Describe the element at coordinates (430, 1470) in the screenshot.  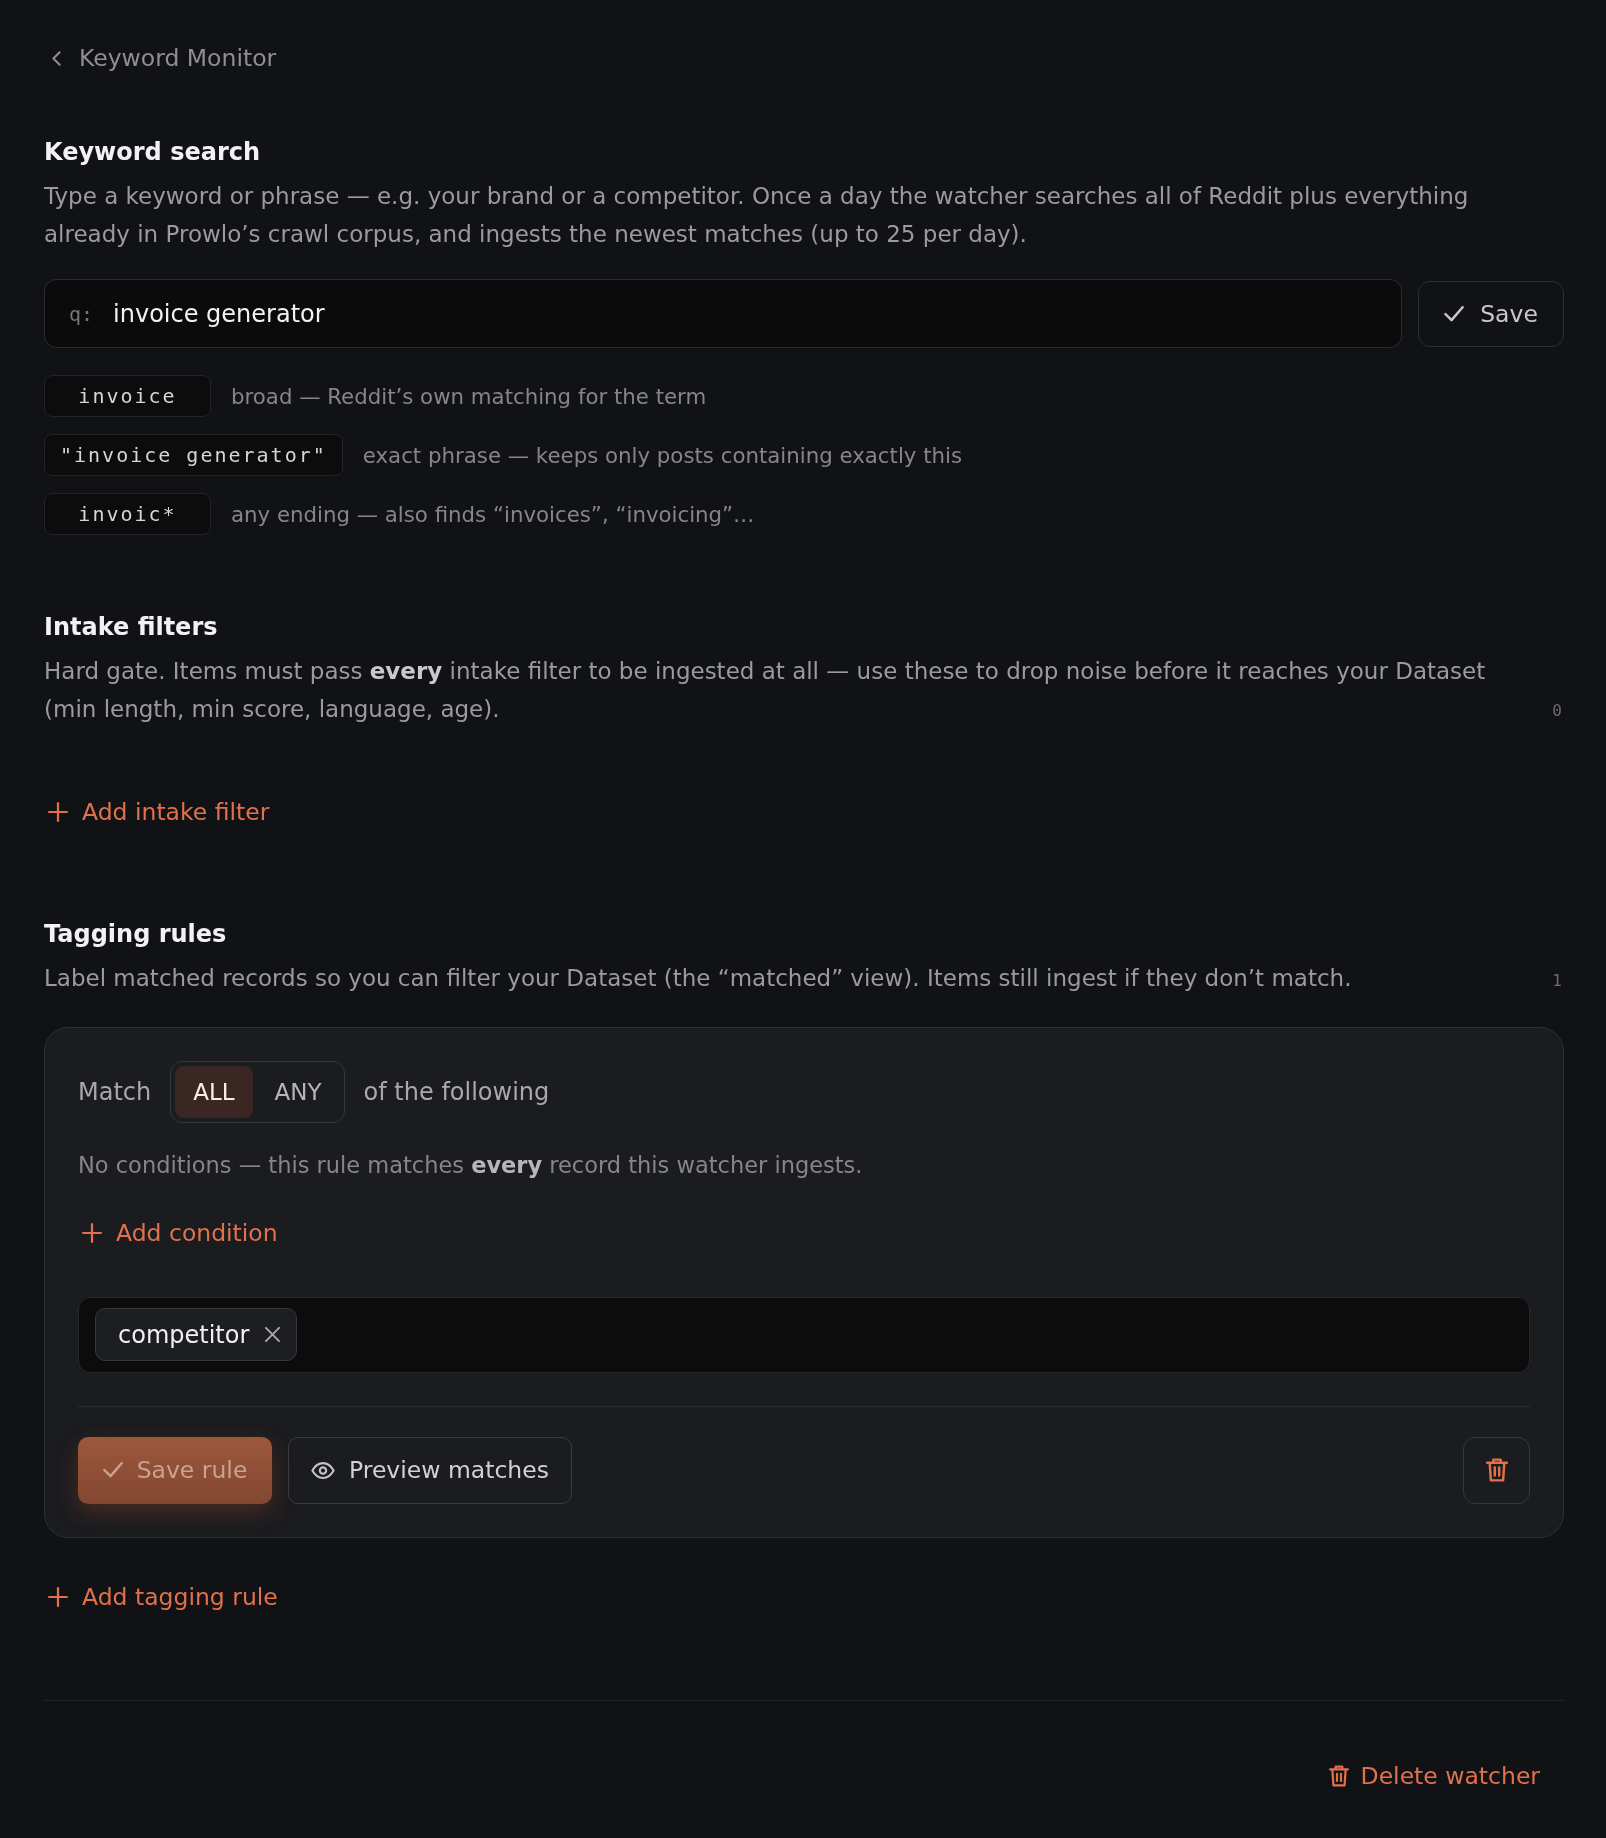
I see `preview-button: Preview matches` at that location.